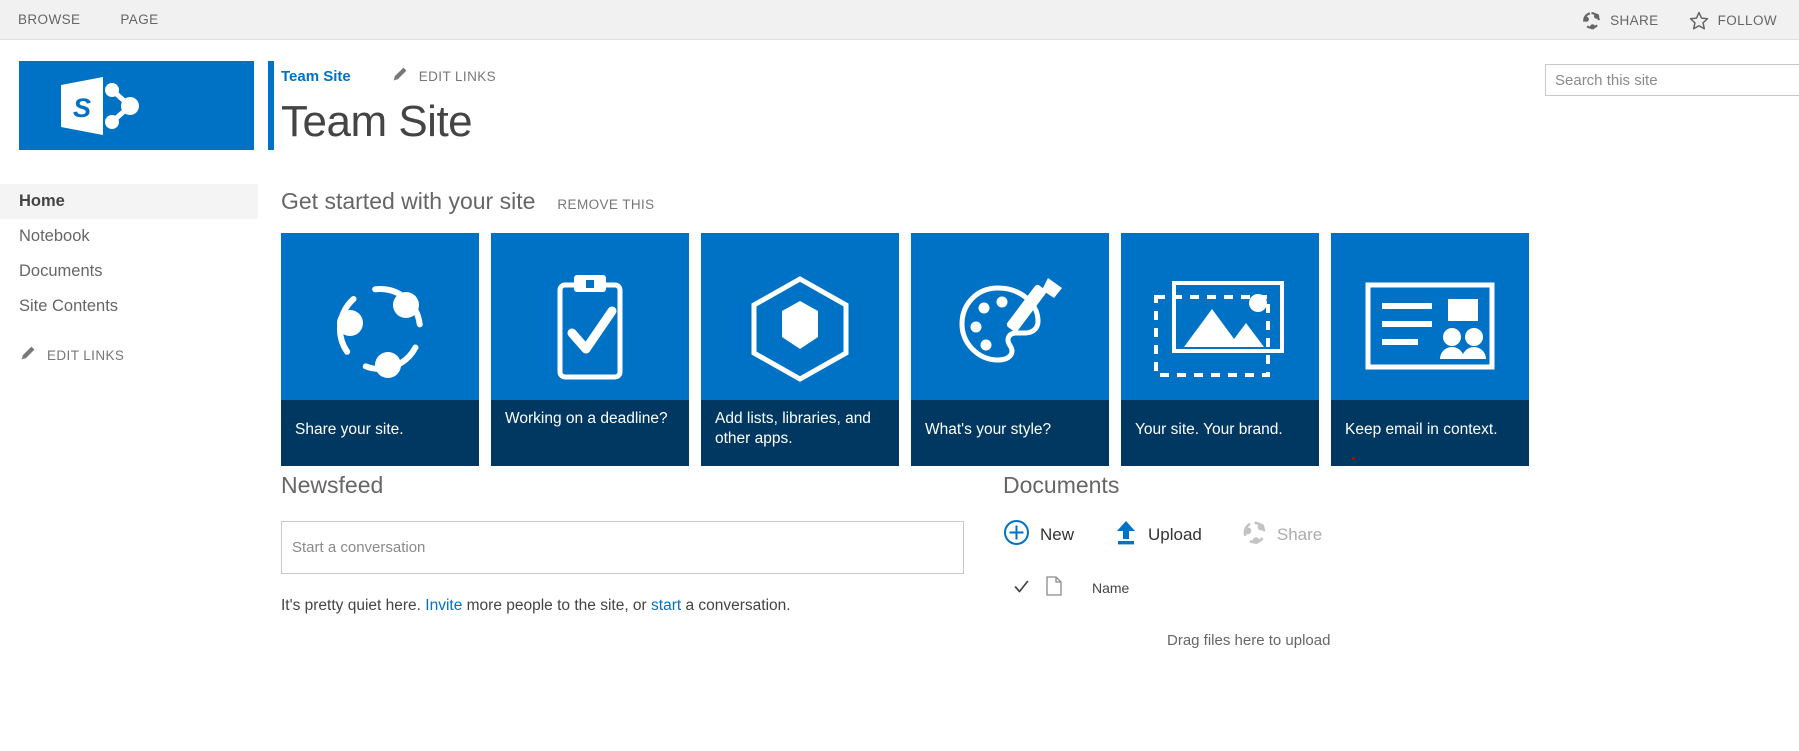  Describe the element at coordinates (316, 76) in the screenshot. I see `site-nav-item-team-site: Team Site` at that location.